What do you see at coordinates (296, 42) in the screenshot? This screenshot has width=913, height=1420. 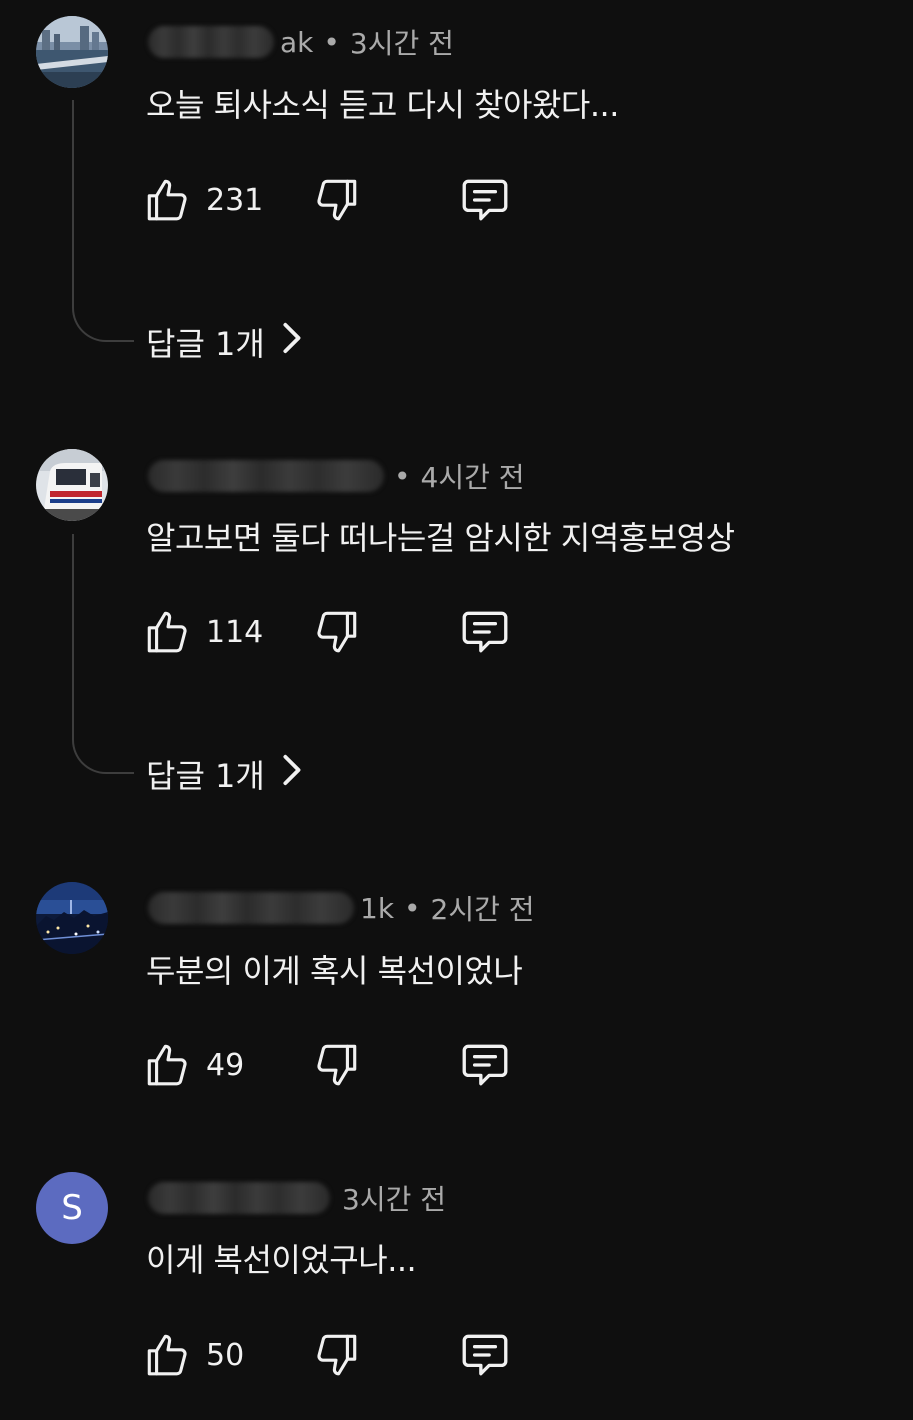 I see `author-name-suffix: ak` at bounding box center [296, 42].